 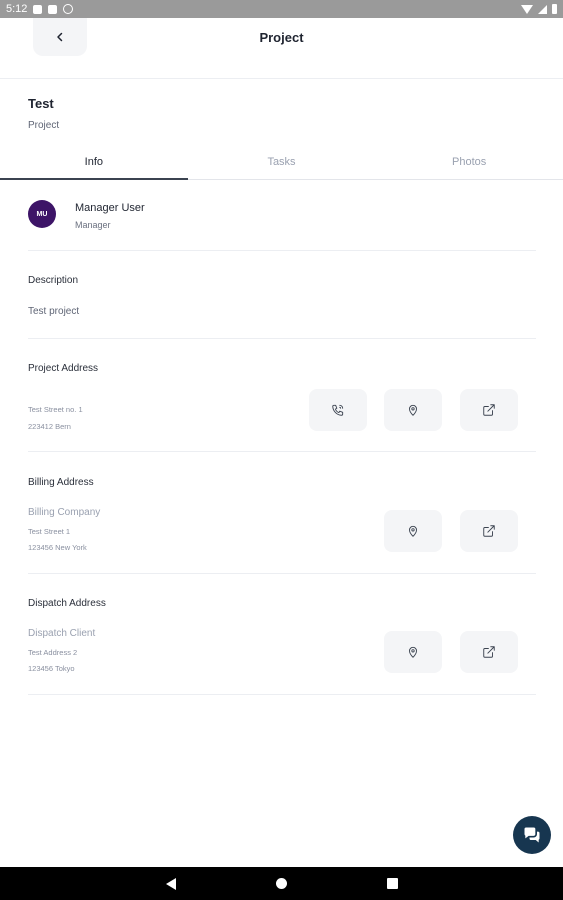 I want to click on nav-back-icon, so click(x=170, y=883).